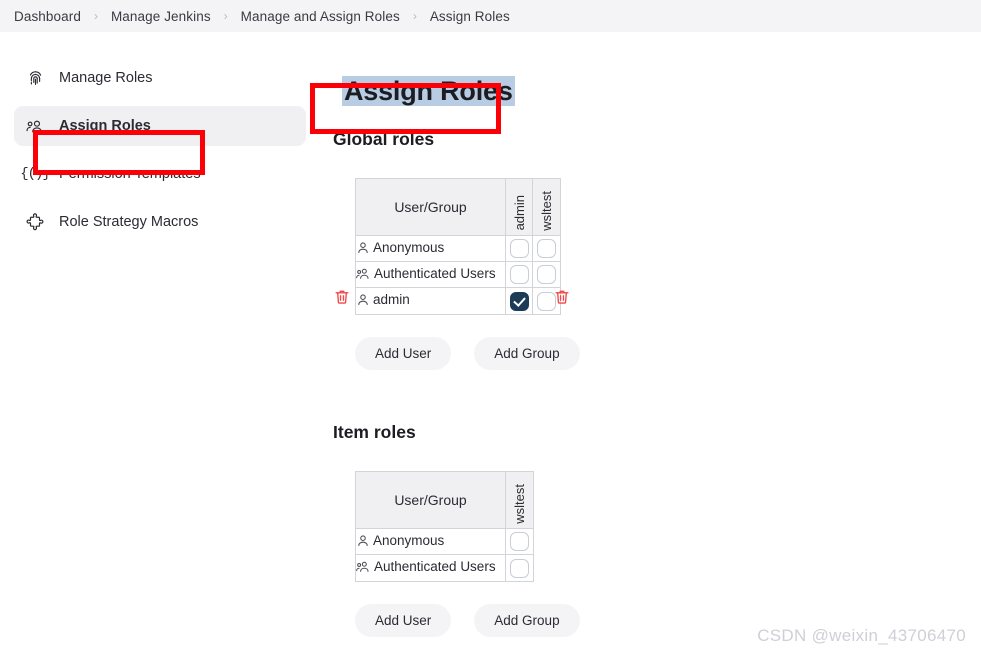  Describe the element at coordinates (668, 354) in the screenshot. I see `global-roles-actions: Add User Add Group` at that location.